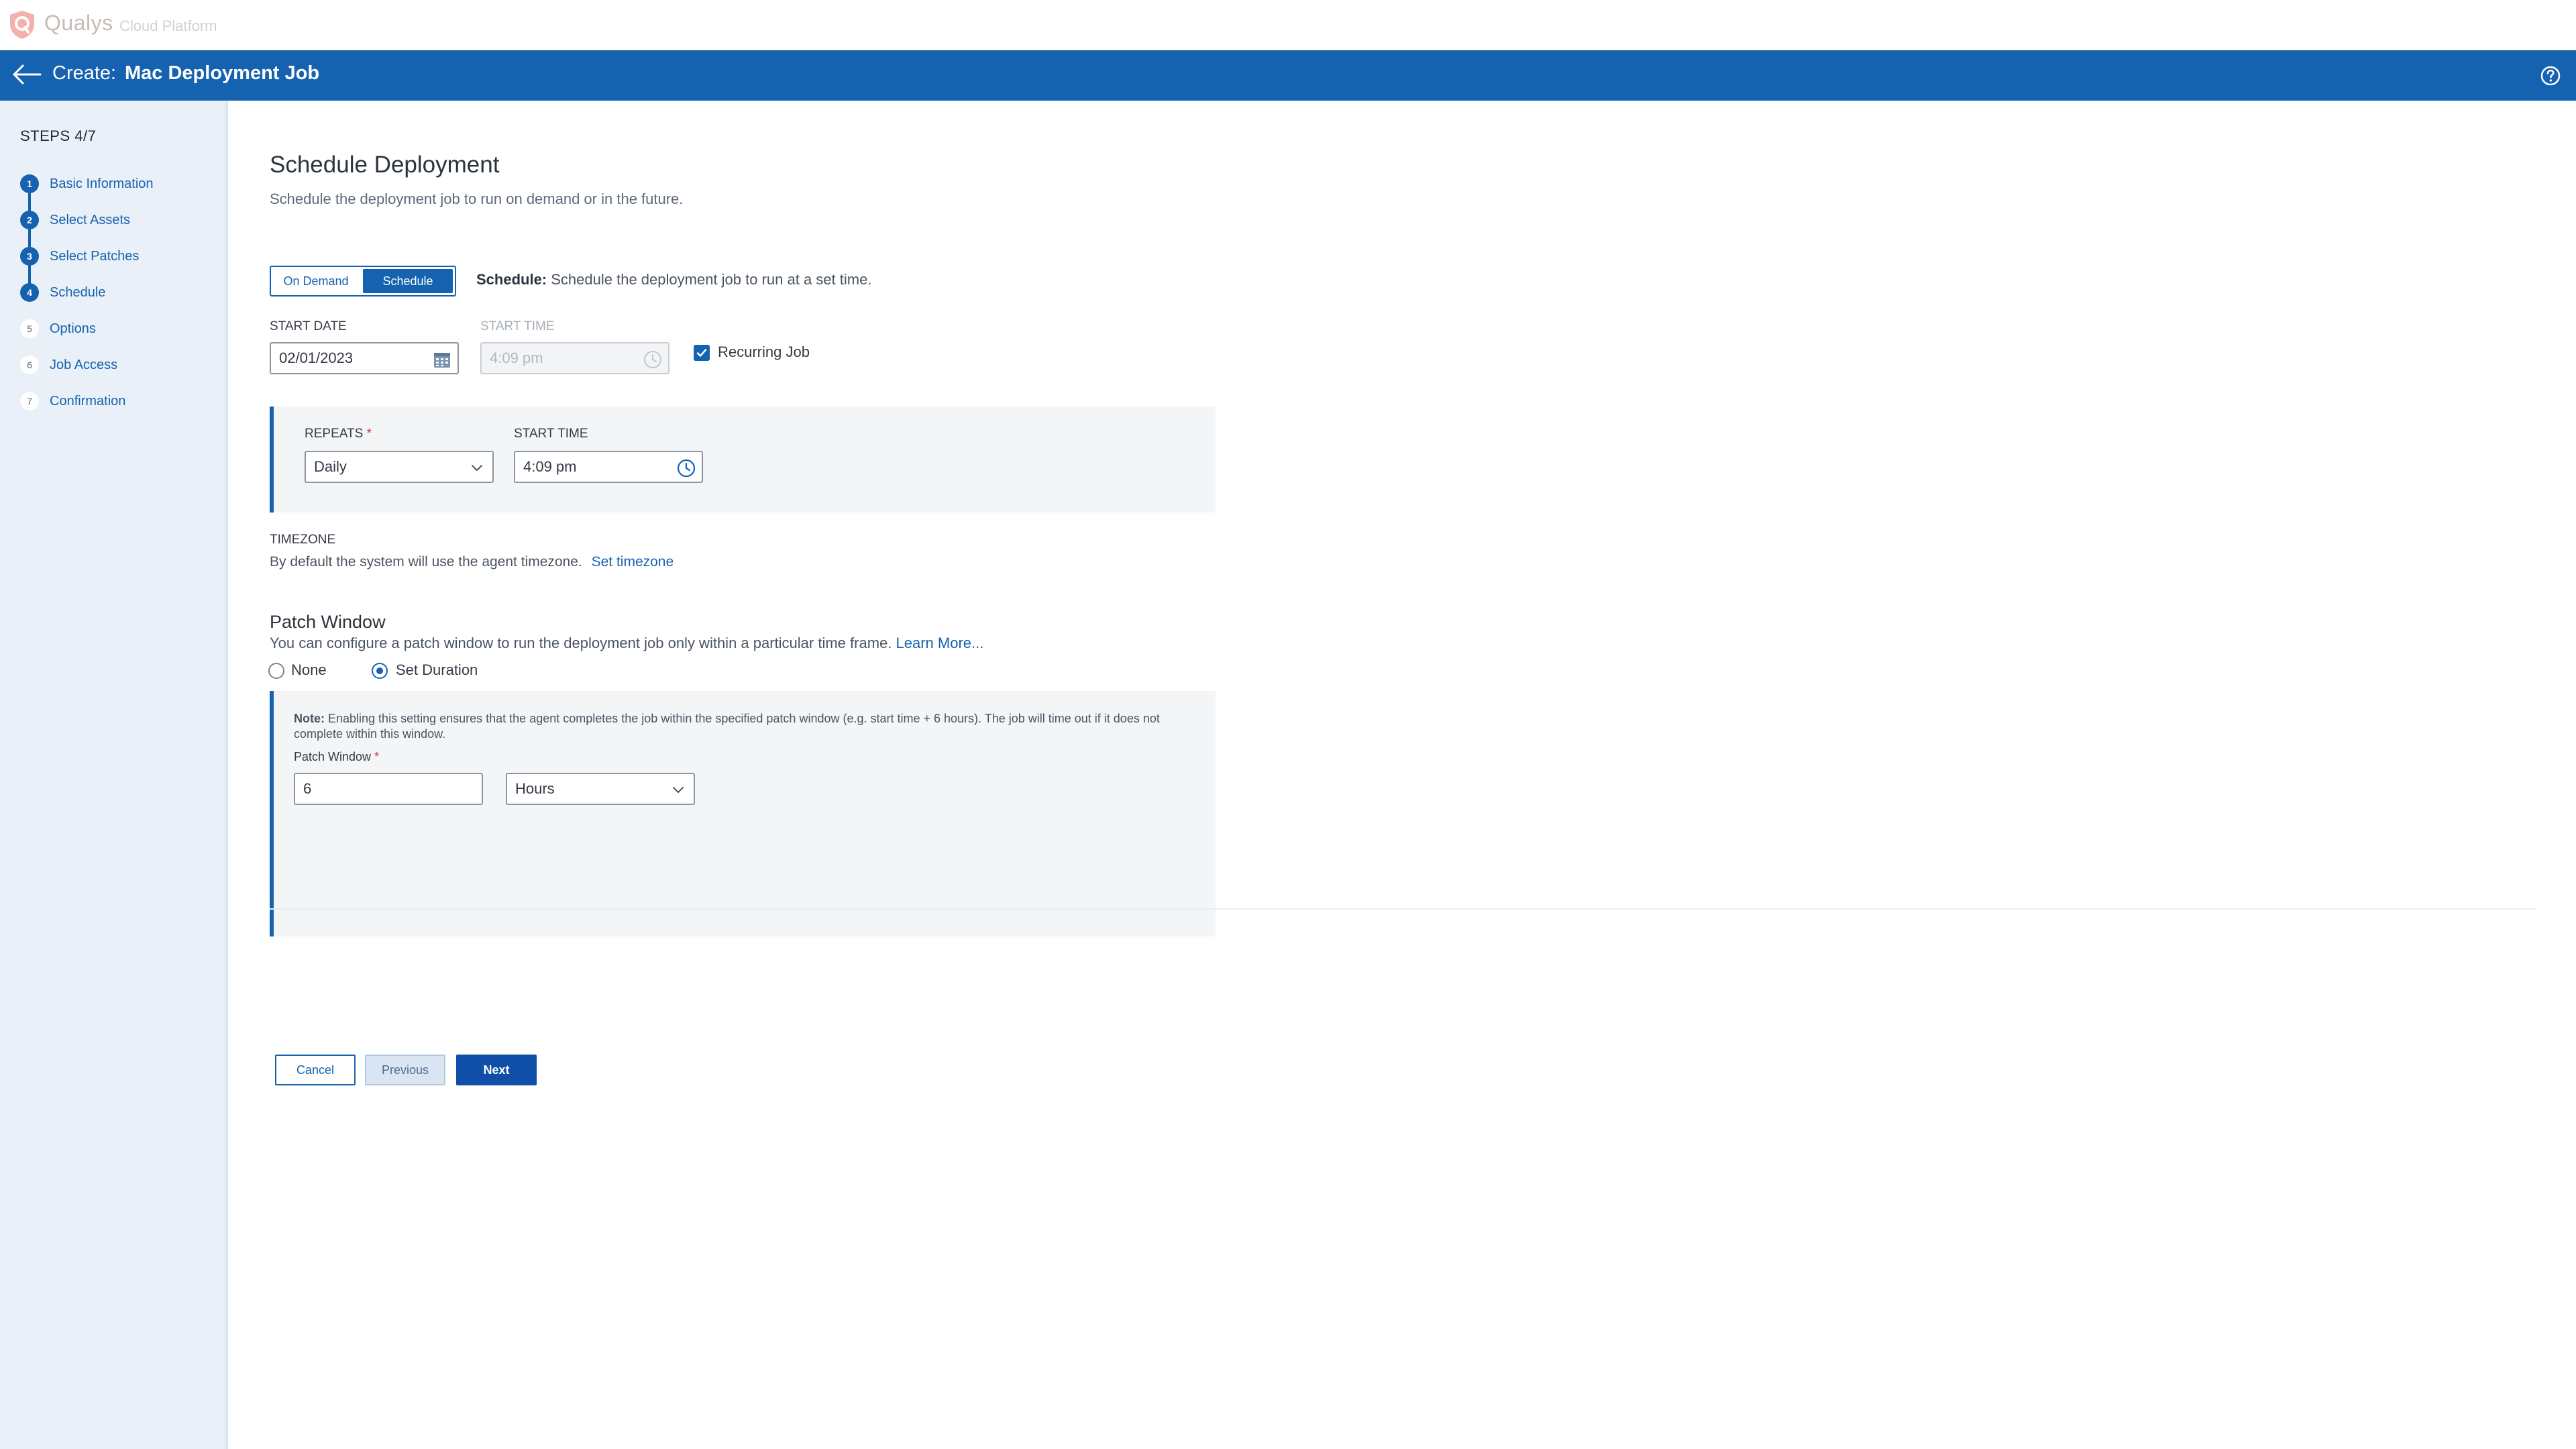 The image size is (2576, 1449). I want to click on repeats-label: REPEATS *, so click(338, 434).